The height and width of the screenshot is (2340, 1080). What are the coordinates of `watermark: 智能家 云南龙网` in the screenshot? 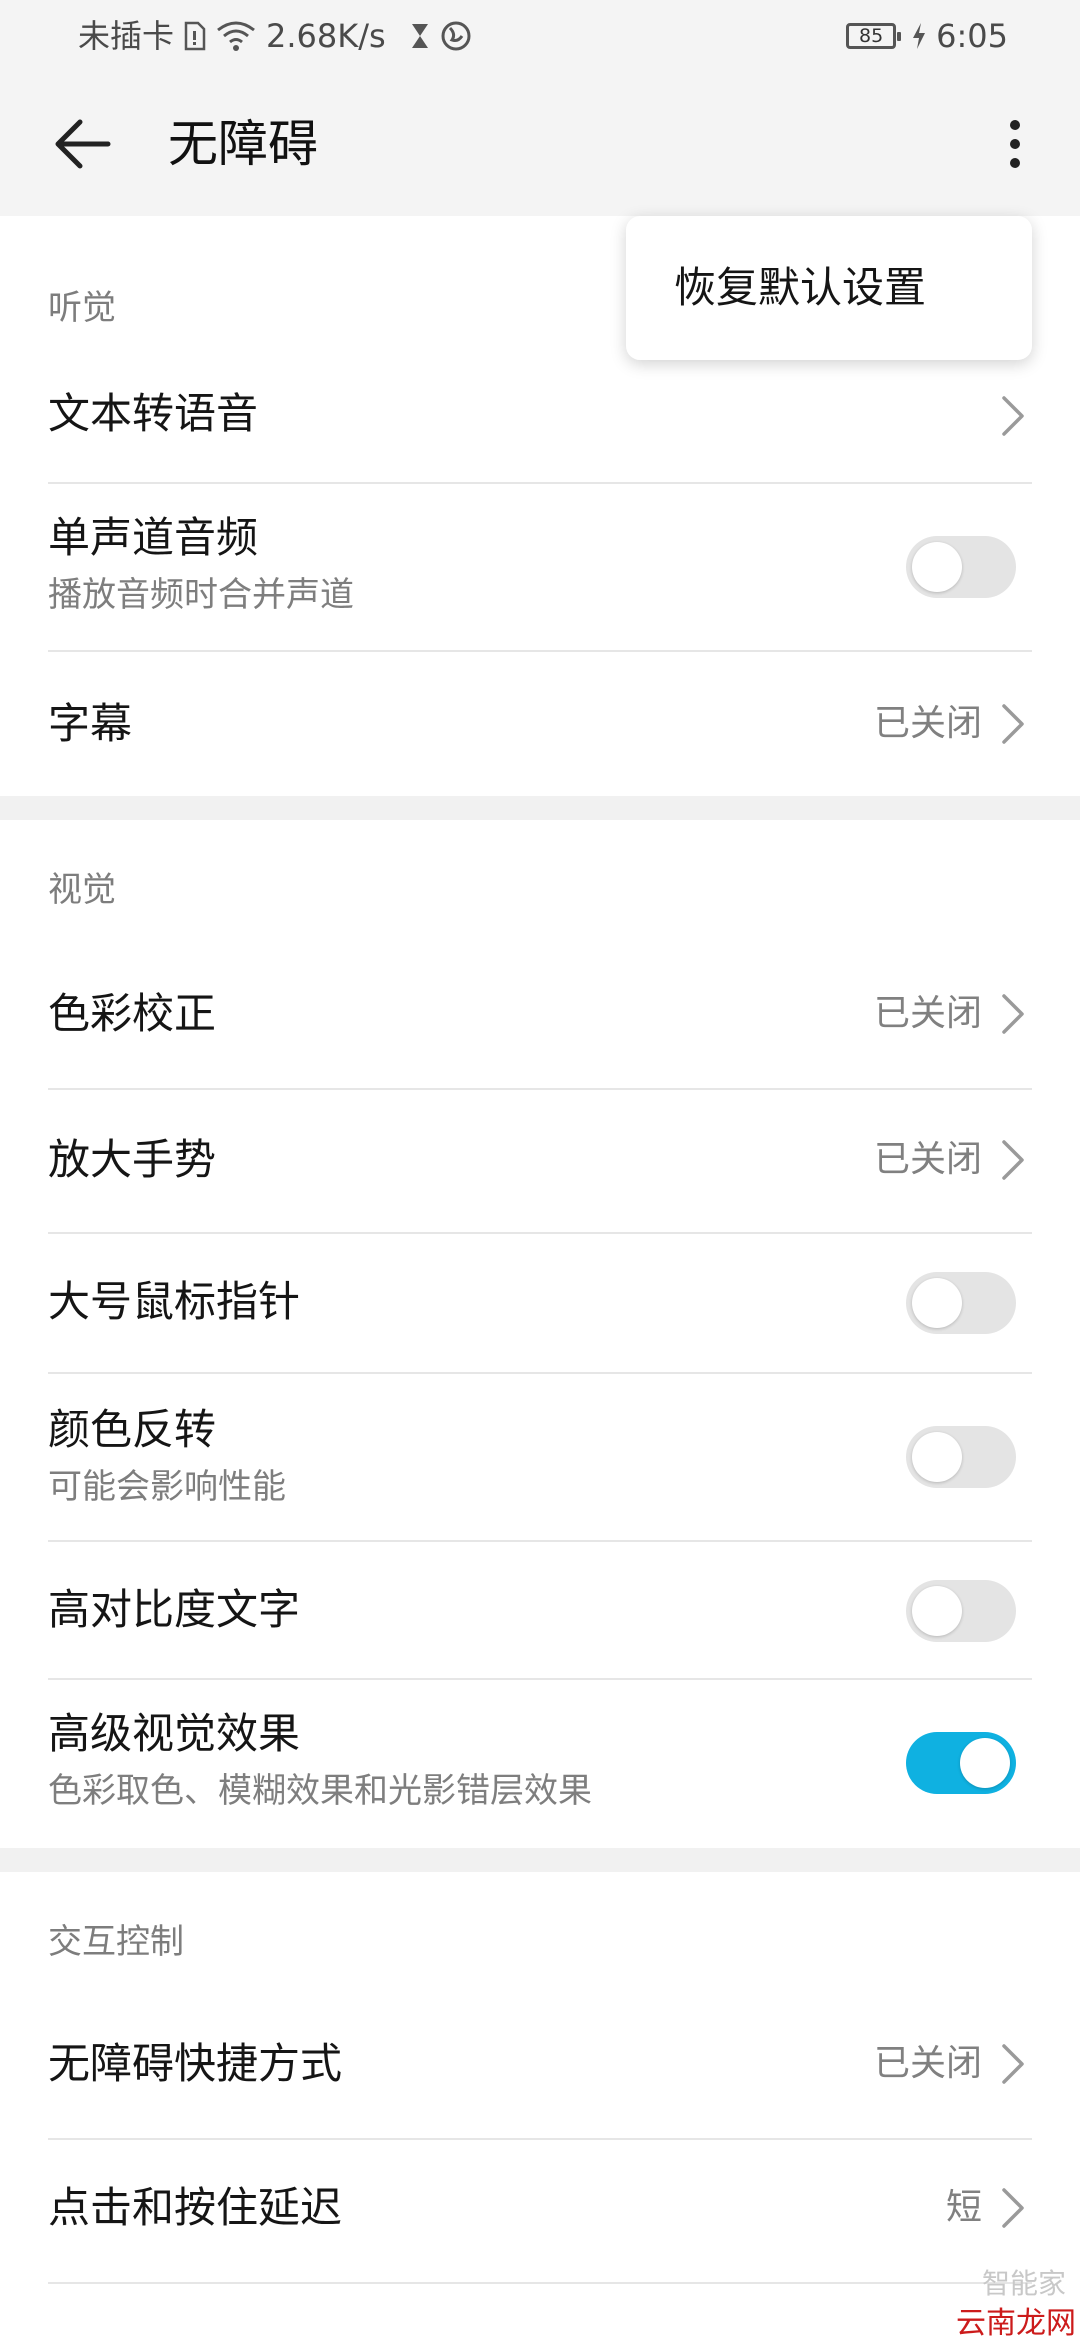 It's located at (1008, 2301).